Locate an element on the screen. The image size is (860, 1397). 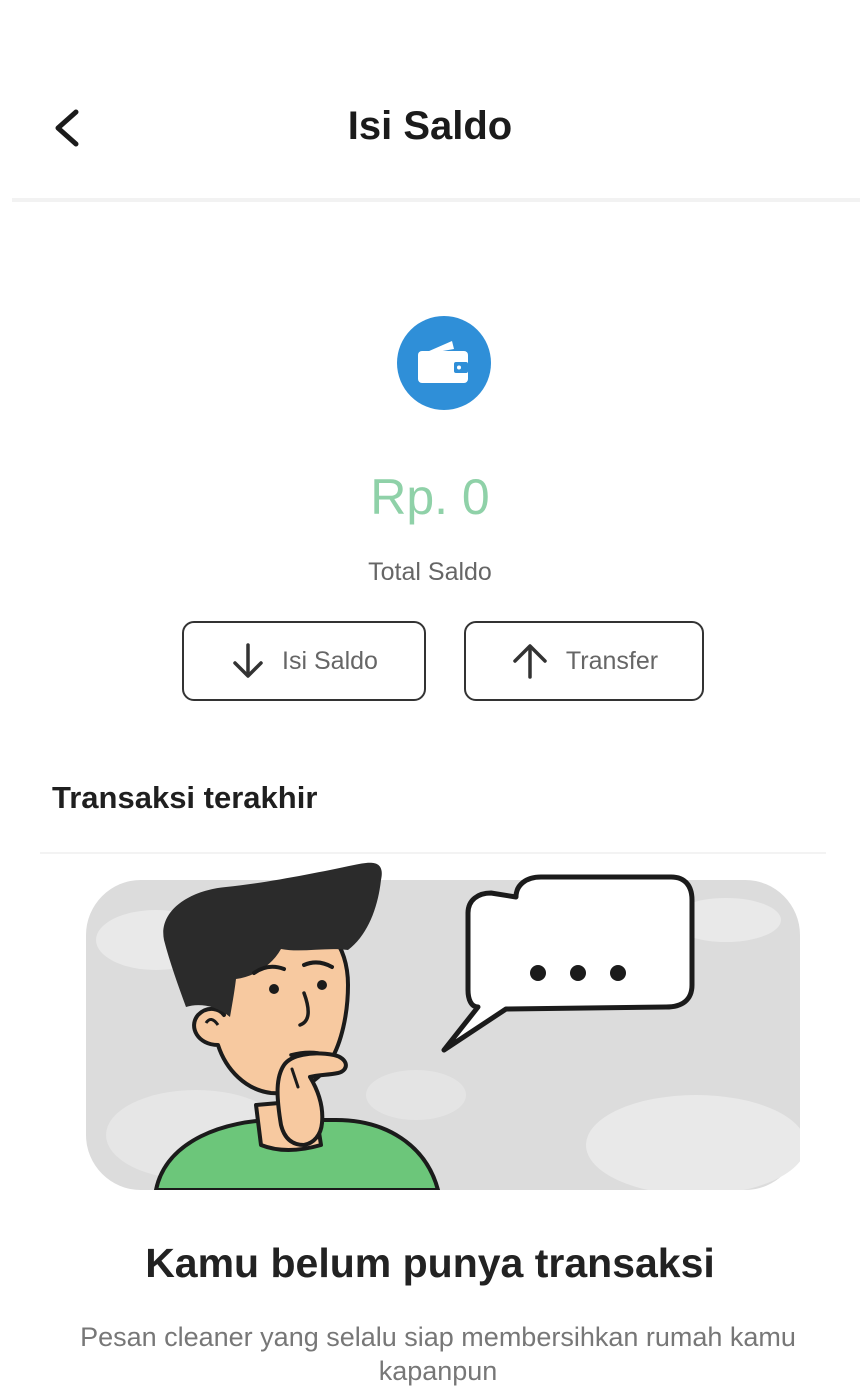
page-title: Isi Saldo is located at coordinates (430, 126).